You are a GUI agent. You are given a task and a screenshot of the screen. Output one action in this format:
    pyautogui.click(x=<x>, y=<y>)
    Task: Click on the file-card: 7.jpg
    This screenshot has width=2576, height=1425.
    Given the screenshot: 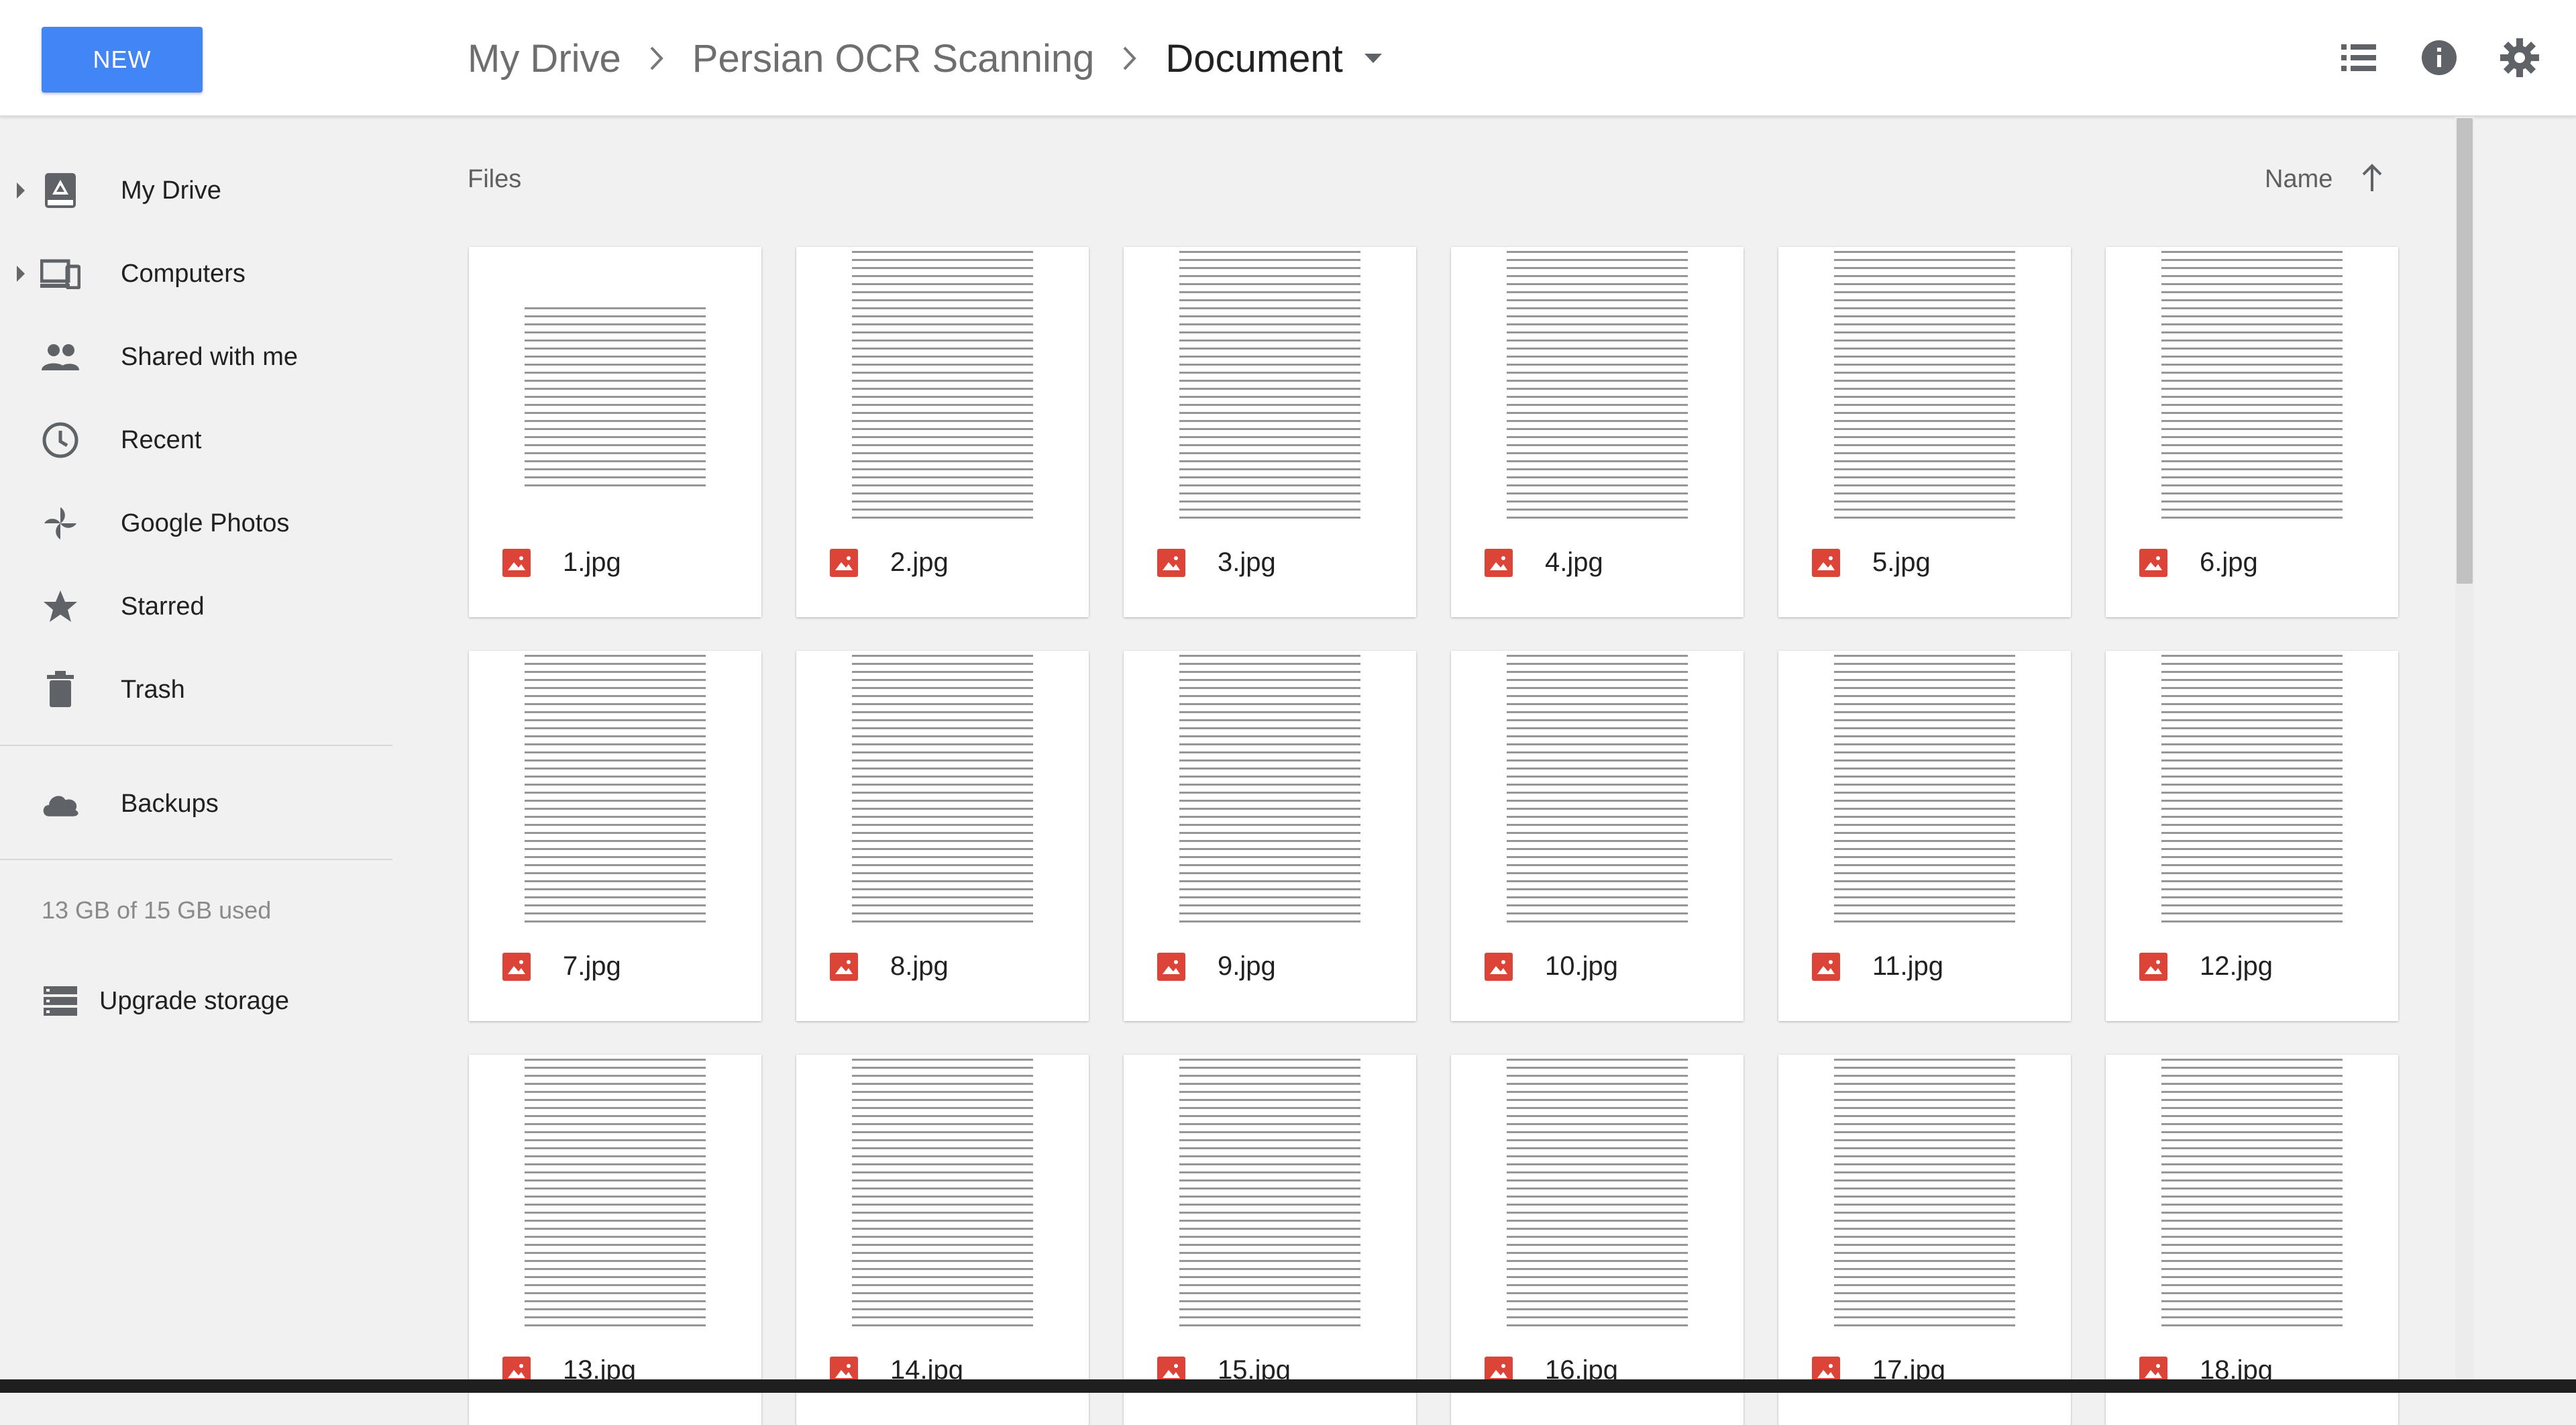 What is the action you would take?
    pyautogui.click(x=615, y=836)
    